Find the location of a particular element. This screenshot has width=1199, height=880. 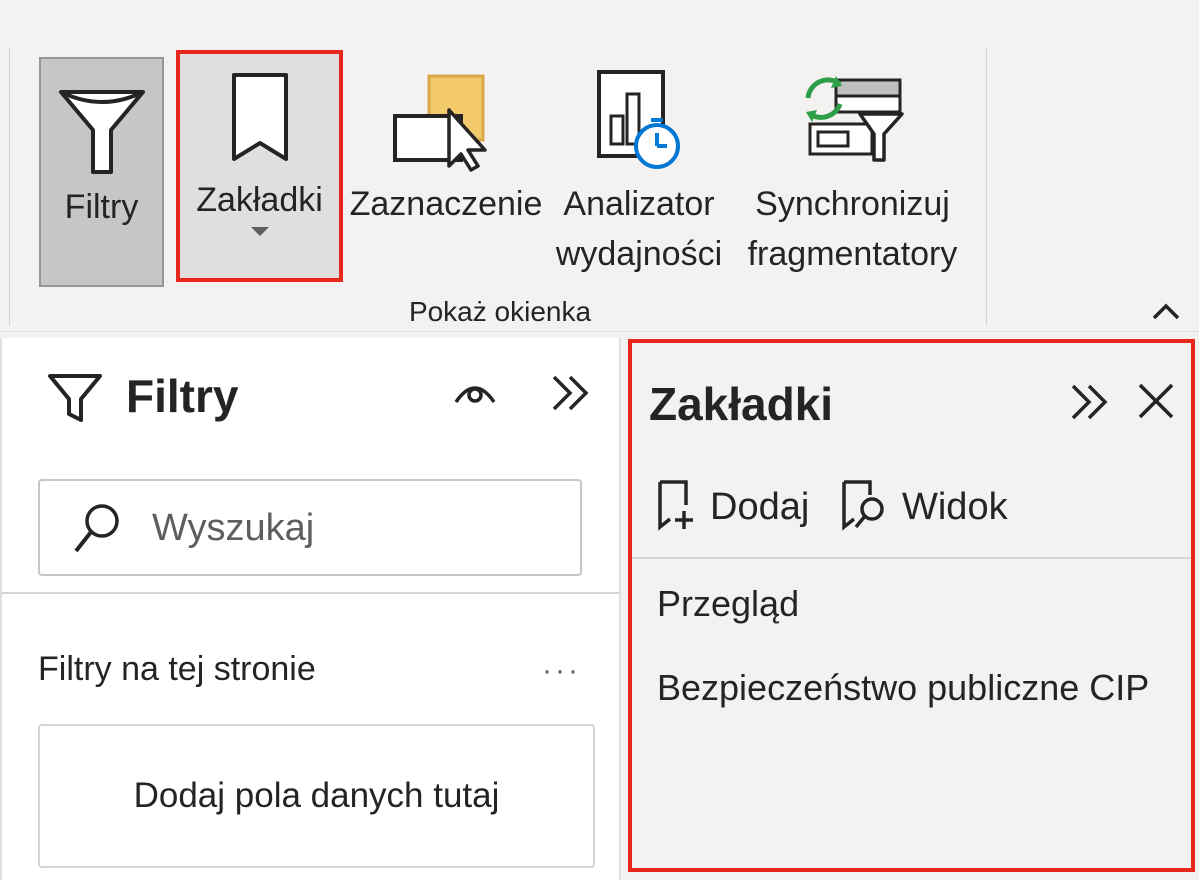

sync-slicers-button: Synchronizuj fragmentatory is located at coordinates (852, 172).